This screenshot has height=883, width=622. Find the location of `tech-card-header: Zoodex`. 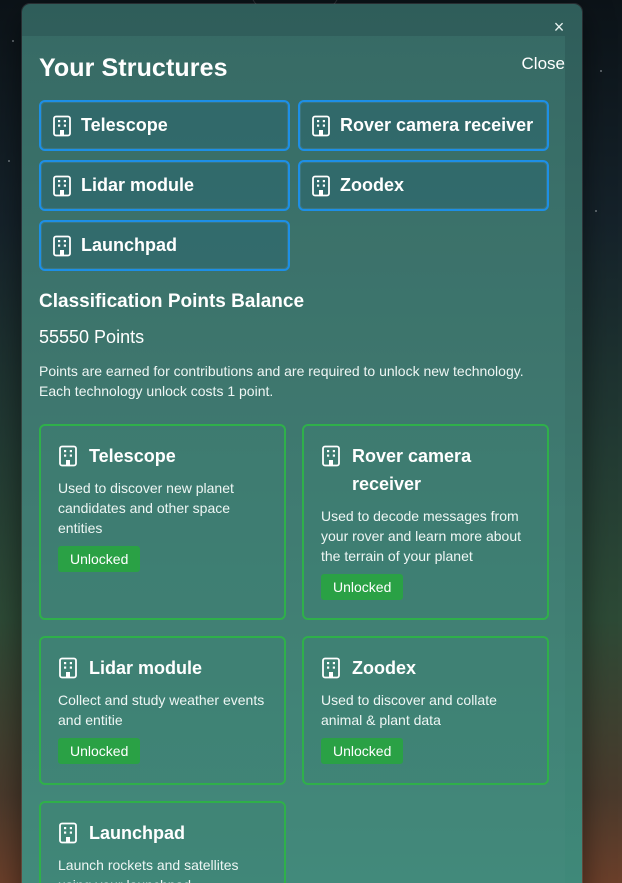

tech-card-header: Zoodex is located at coordinates (425, 668).